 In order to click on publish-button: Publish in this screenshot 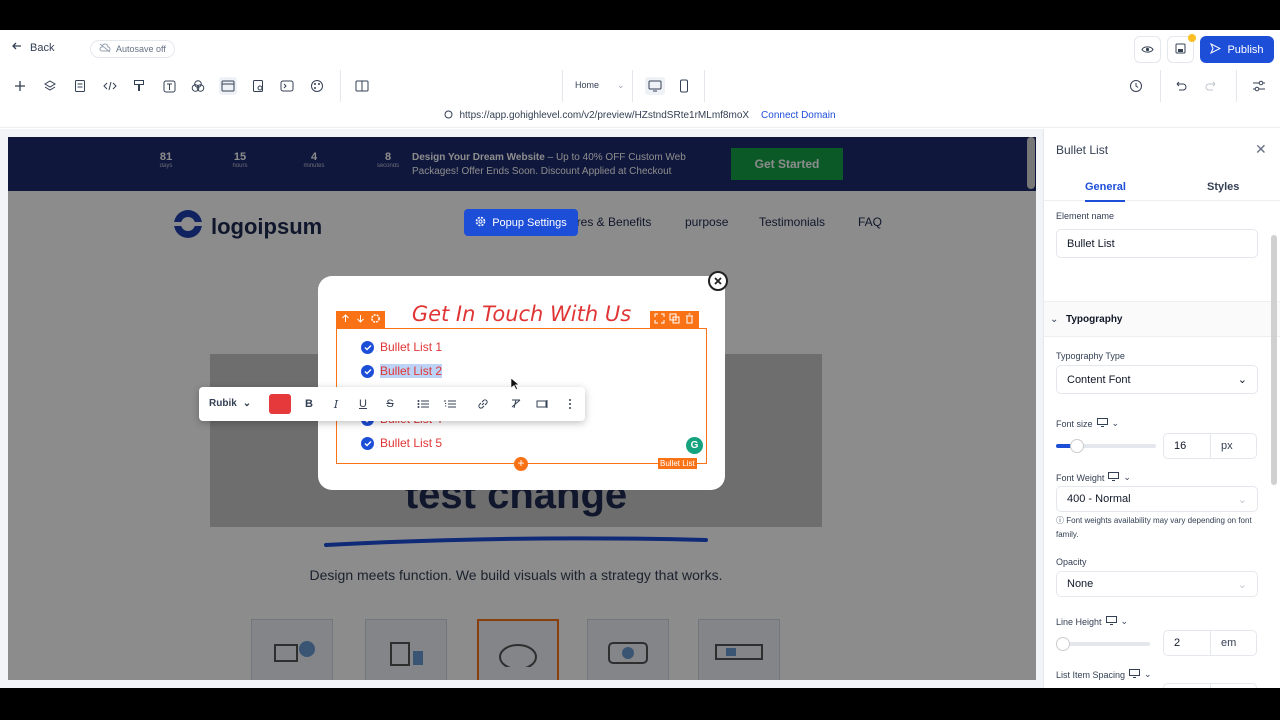, I will do `click(1237, 49)`.